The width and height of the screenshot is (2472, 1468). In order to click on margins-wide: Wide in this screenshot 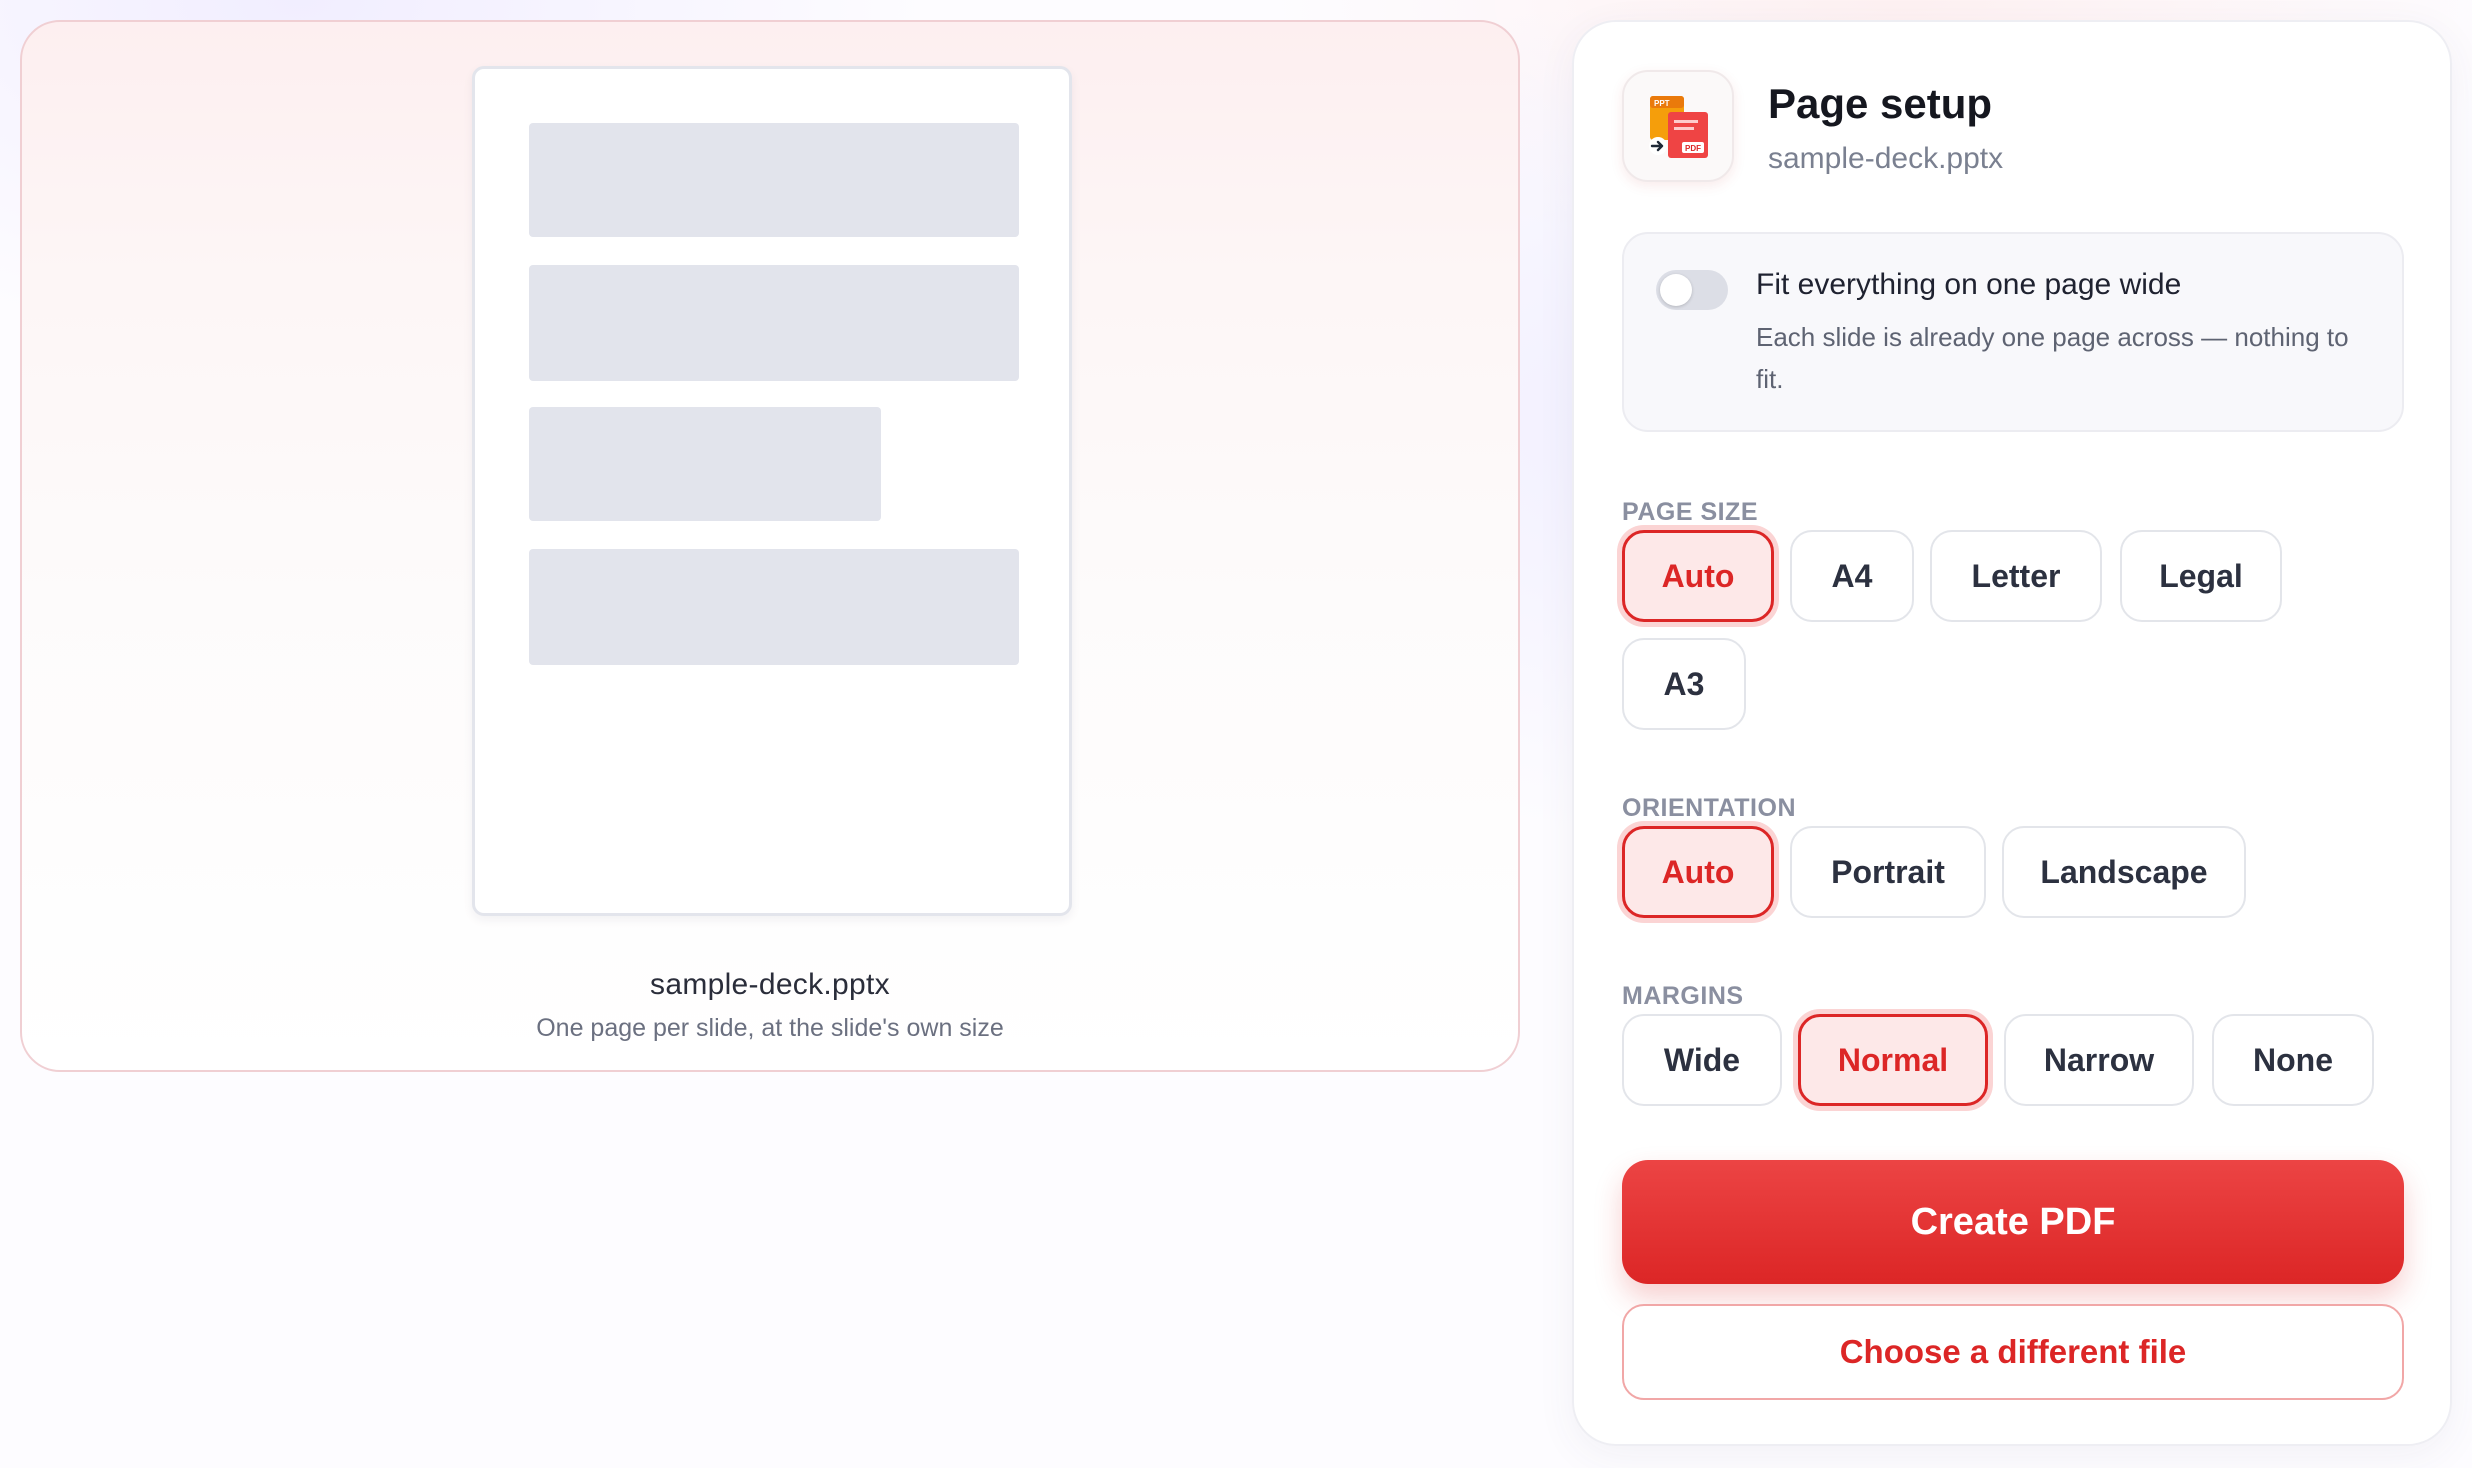, I will do `click(1702, 1060)`.